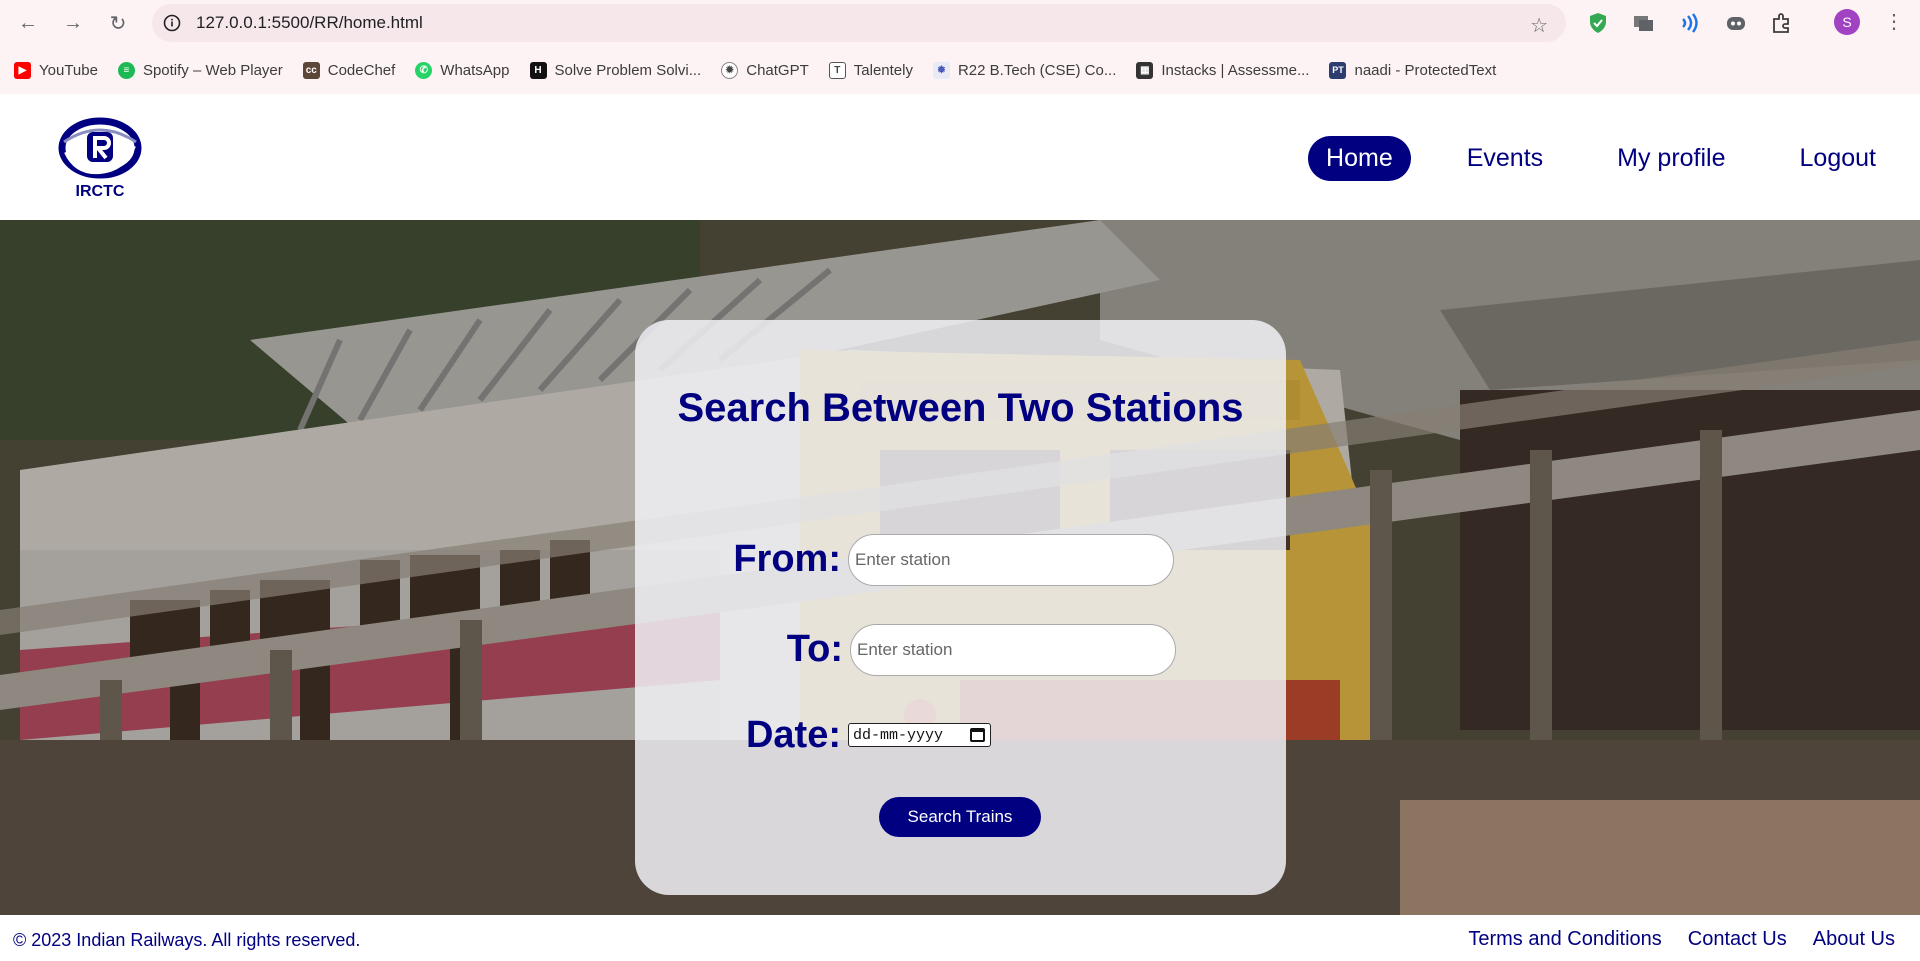 This screenshot has width=1920, height=961. I want to click on bookmark-label: WhatsApp, so click(475, 70).